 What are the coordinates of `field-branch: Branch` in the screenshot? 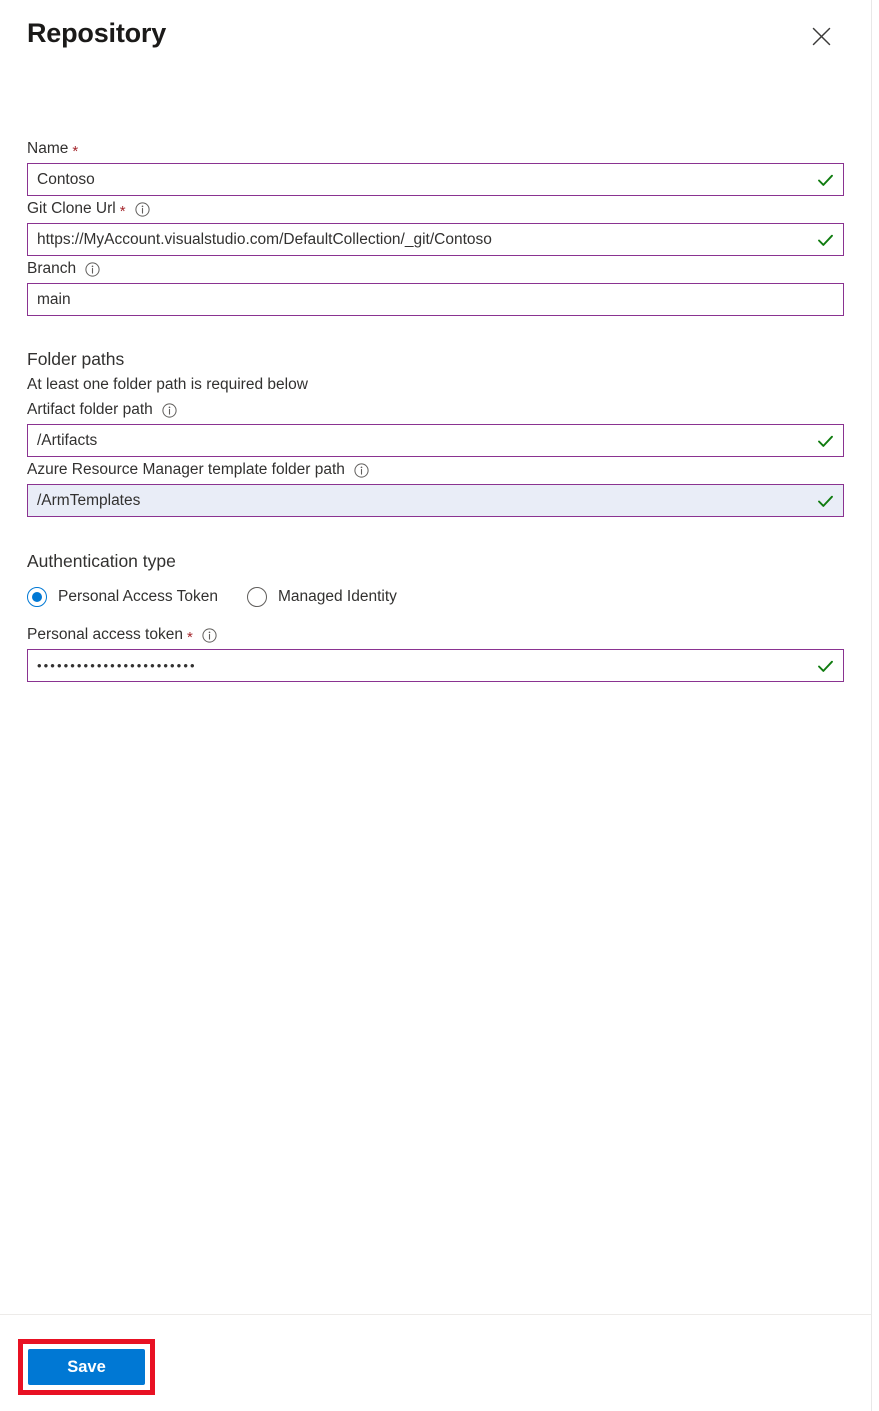 It's located at (435, 286).